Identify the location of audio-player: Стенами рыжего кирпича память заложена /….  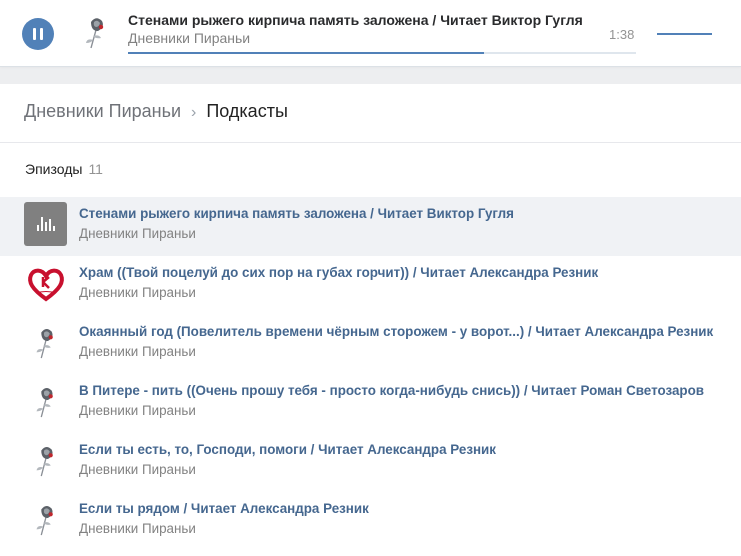
(370, 33).